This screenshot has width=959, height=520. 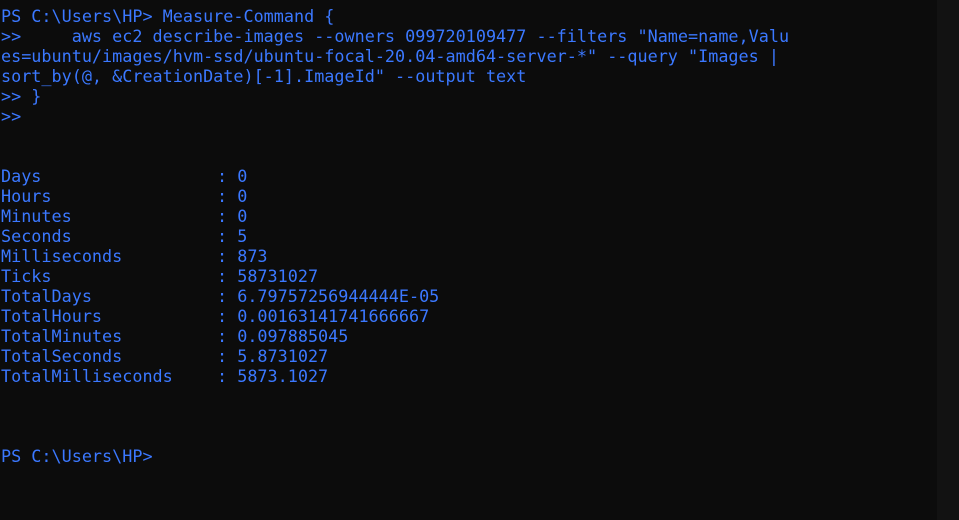 What do you see at coordinates (11, 116) in the screenshot?
I see `command-line-6: >>` at bounding box center [11, 116].